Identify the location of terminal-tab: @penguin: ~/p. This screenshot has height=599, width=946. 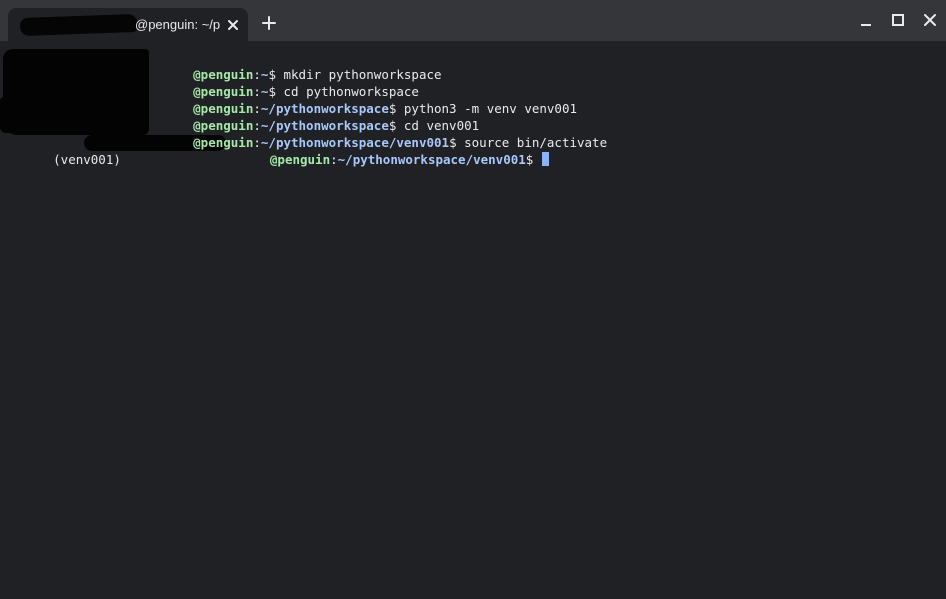
(128, 24).